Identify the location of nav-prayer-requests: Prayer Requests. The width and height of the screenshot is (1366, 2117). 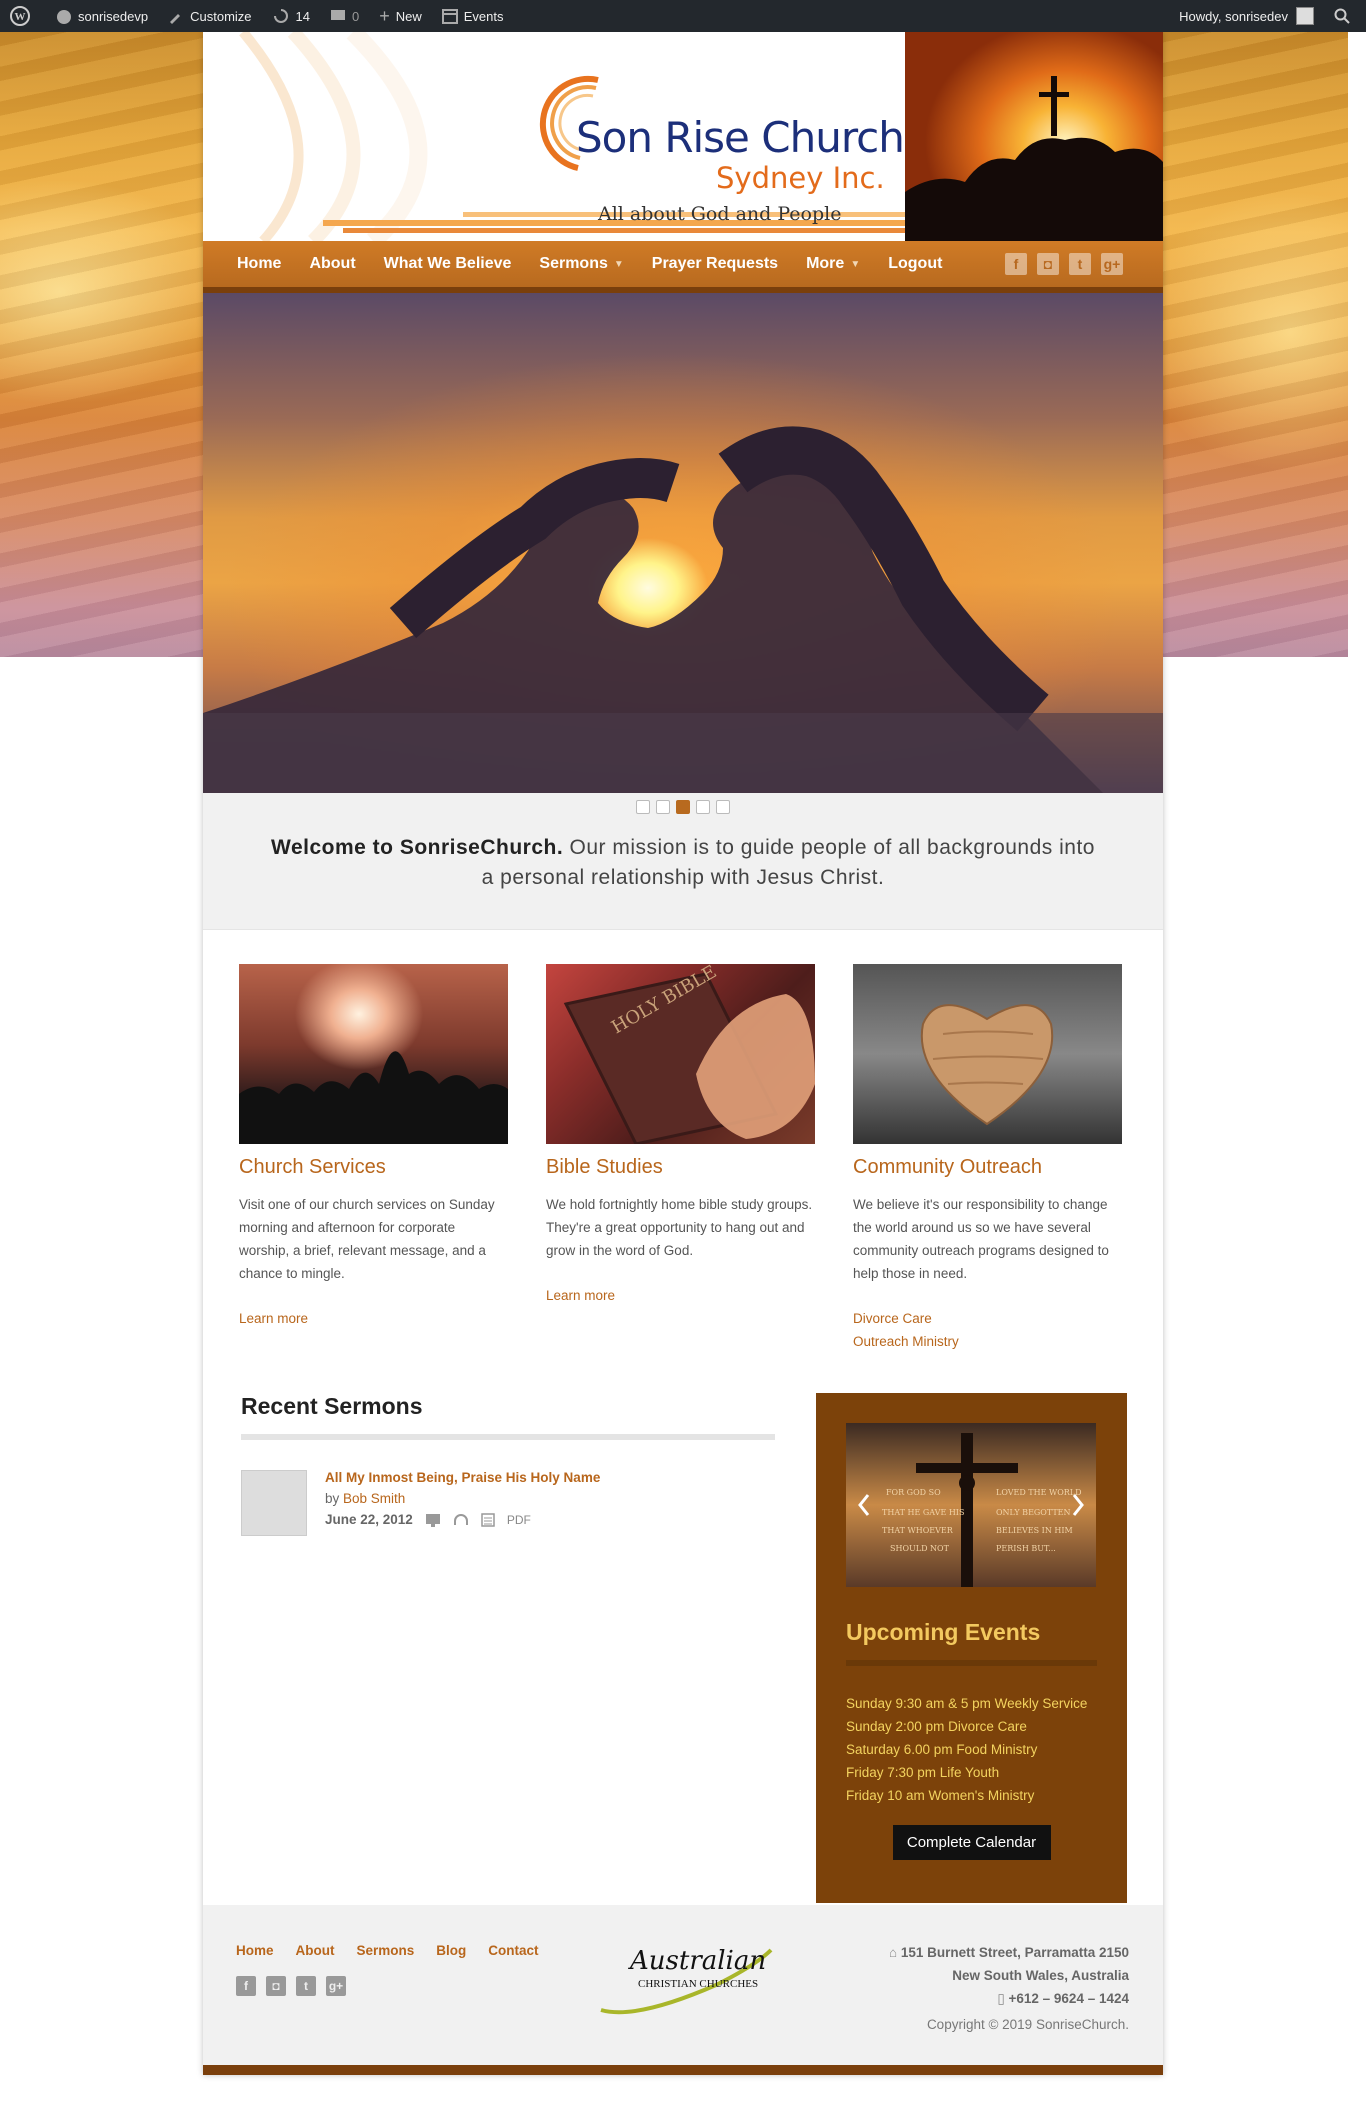
(715, 264).